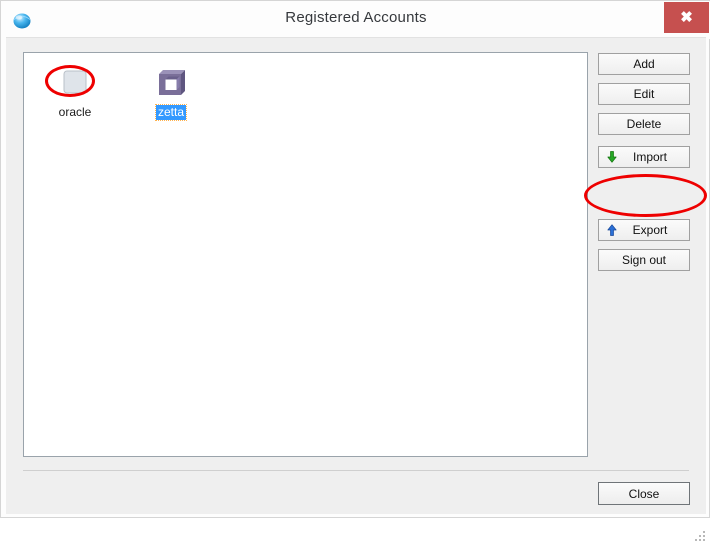  I want to click on title-bar: Registered Accounts ✖, so click(355, 20).